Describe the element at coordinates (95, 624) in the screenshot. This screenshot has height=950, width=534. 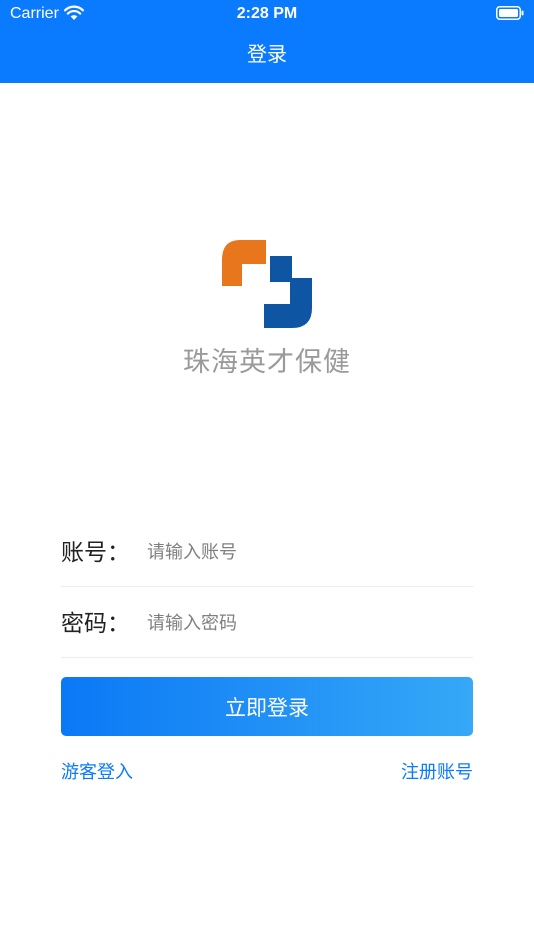
I see `password-label: 密码：` at that location.